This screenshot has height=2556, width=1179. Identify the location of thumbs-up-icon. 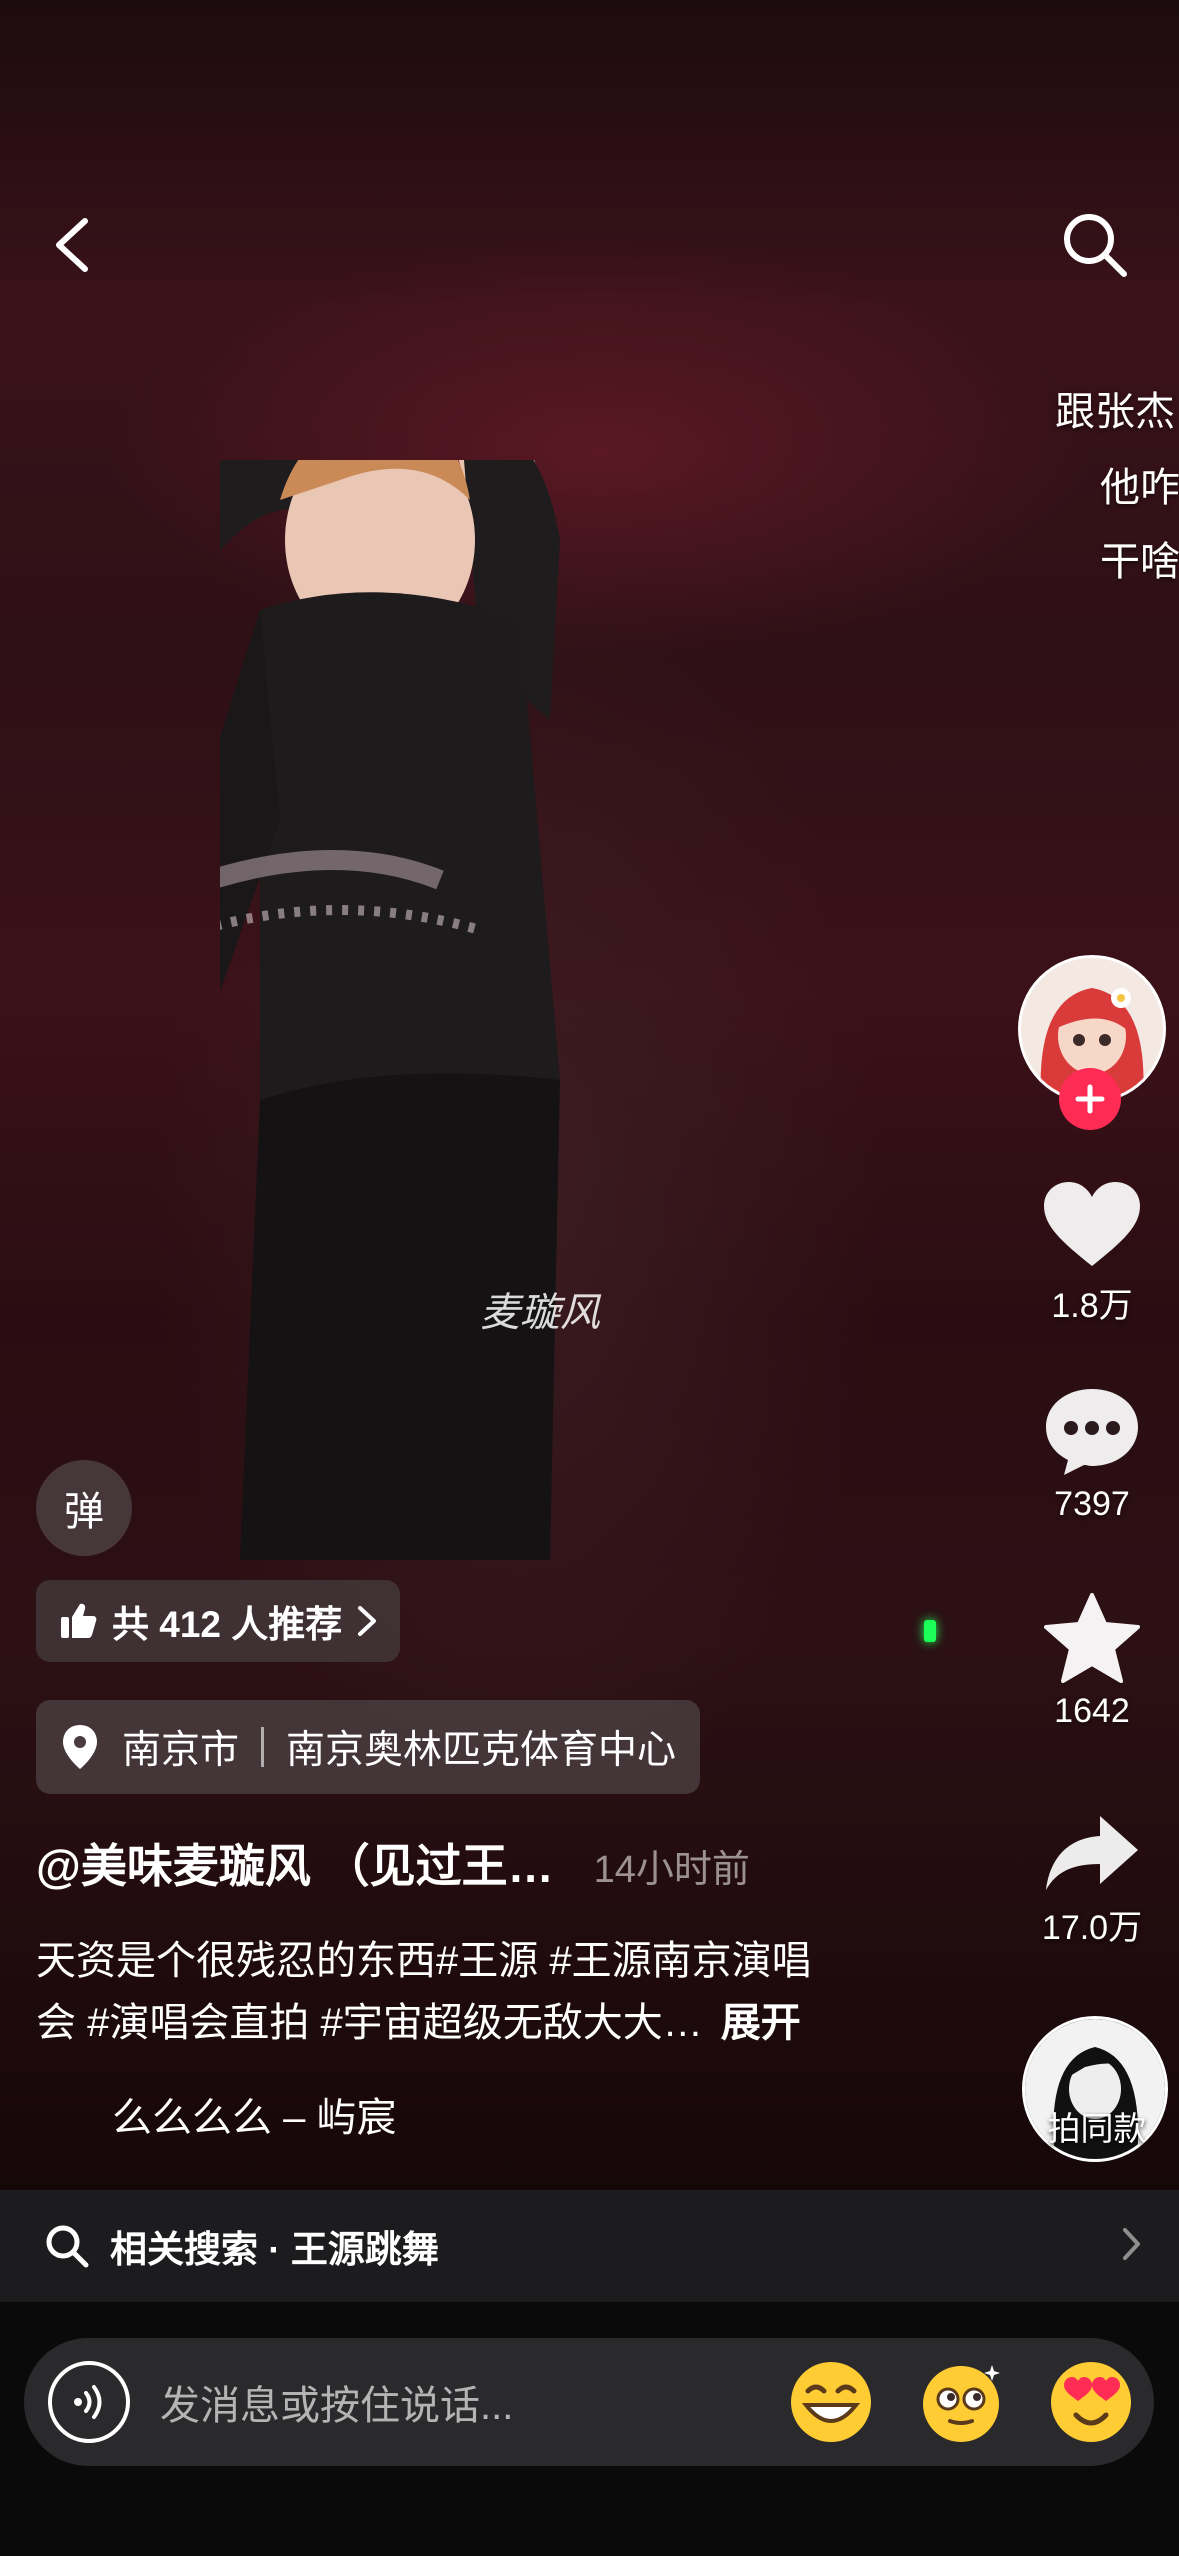
(79, 1620).